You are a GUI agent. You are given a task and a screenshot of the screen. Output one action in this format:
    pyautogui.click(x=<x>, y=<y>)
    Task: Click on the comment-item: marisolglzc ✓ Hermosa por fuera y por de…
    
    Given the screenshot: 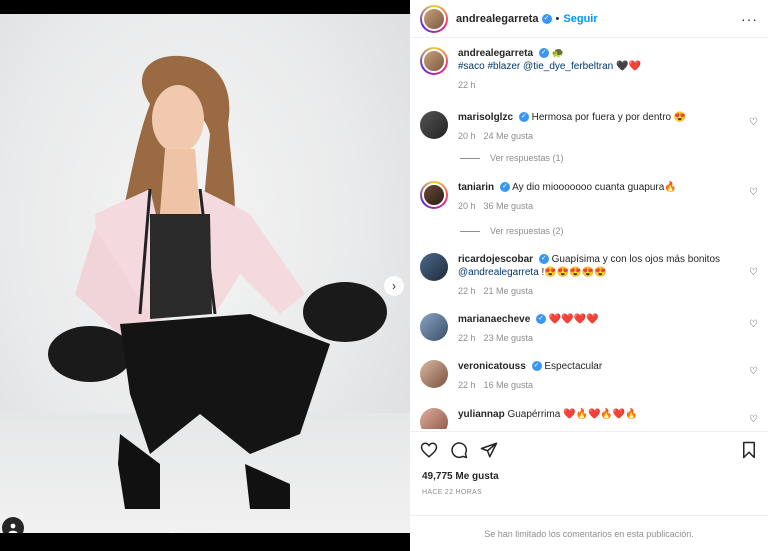 What is the action you would take?
    pyautogui.click(x=589, y=127)
    